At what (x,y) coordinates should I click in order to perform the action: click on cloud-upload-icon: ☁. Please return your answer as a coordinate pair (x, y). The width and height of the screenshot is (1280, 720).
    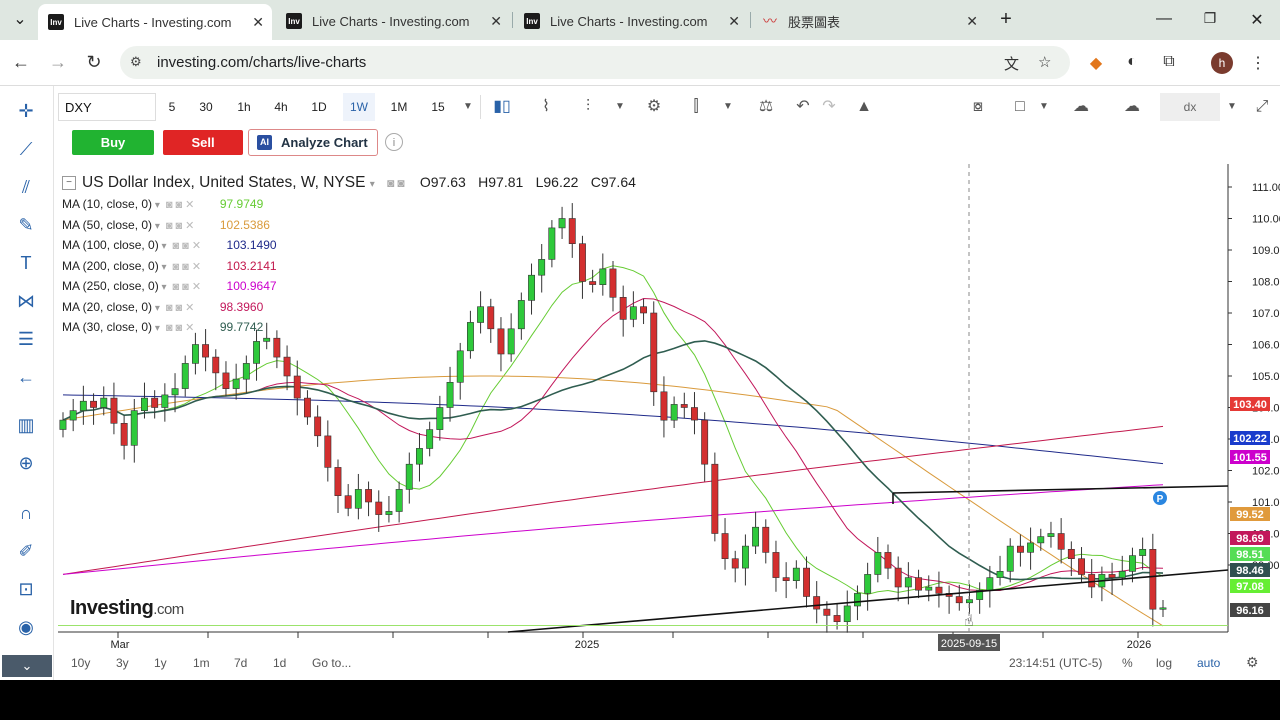
    Looking at the image, I should click on (1132, 107).